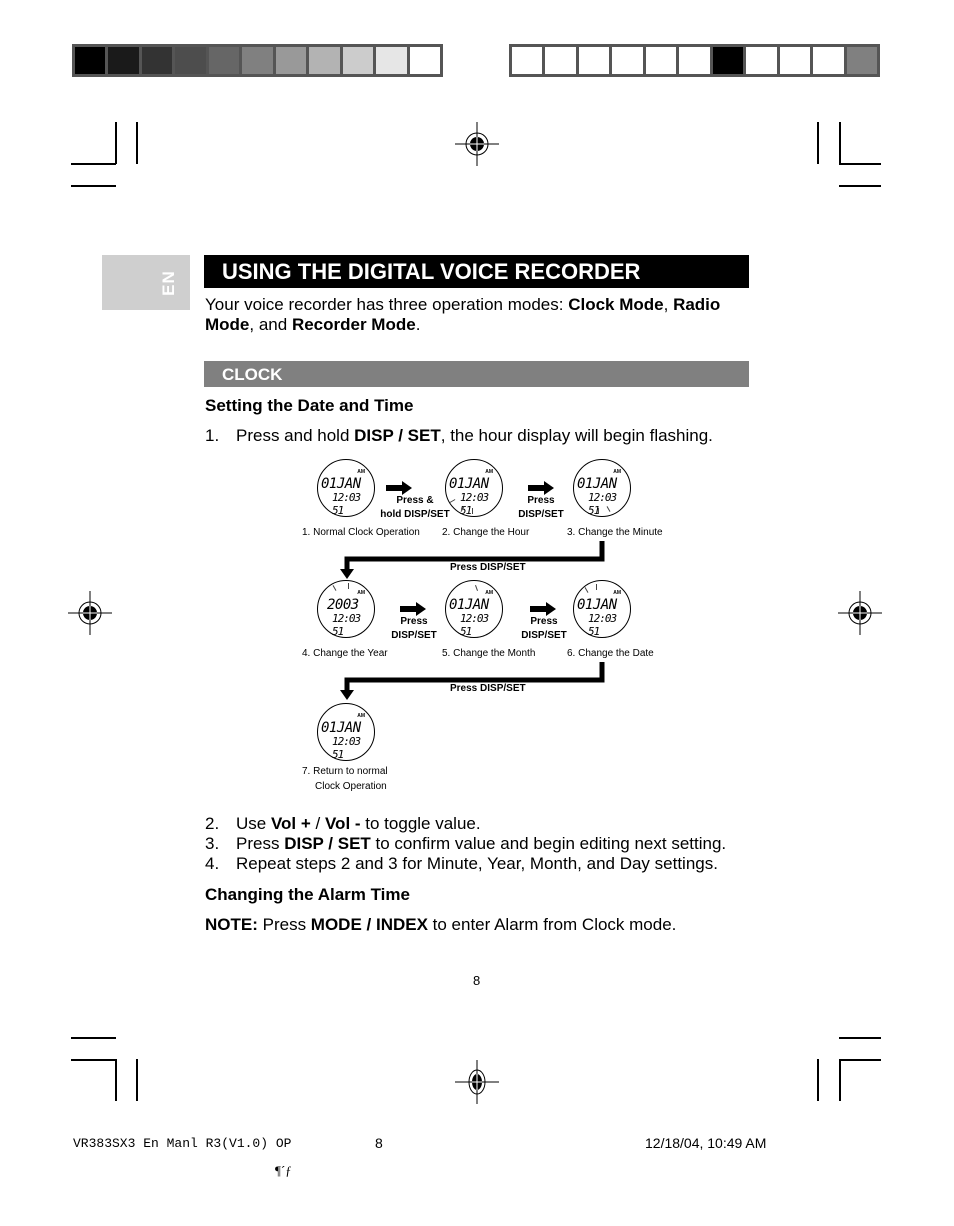 The image size is (954, 1226). Describe the element at coordinates (346, 609) in the screenshot. I see `lcd-display: AM 2003 12:03 51` at that location.